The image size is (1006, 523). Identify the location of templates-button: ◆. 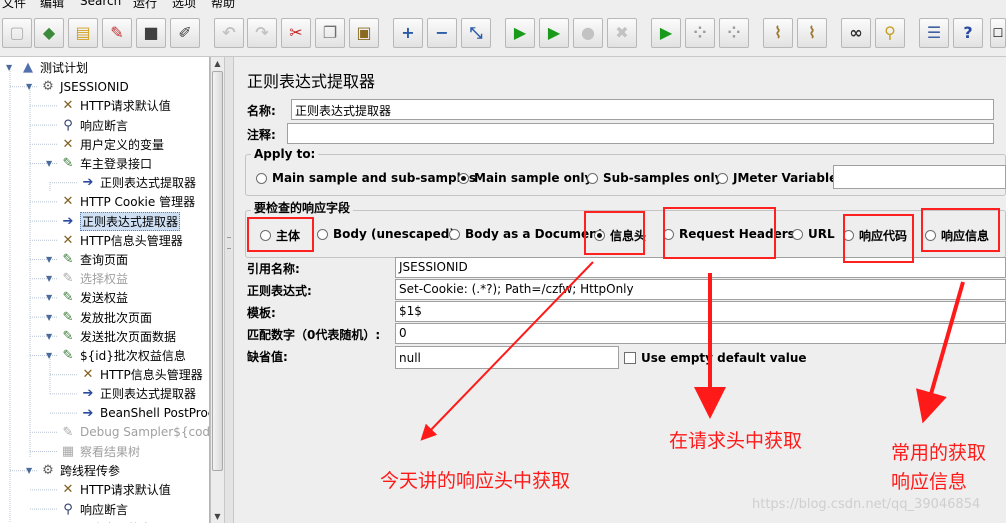
(49, 33).